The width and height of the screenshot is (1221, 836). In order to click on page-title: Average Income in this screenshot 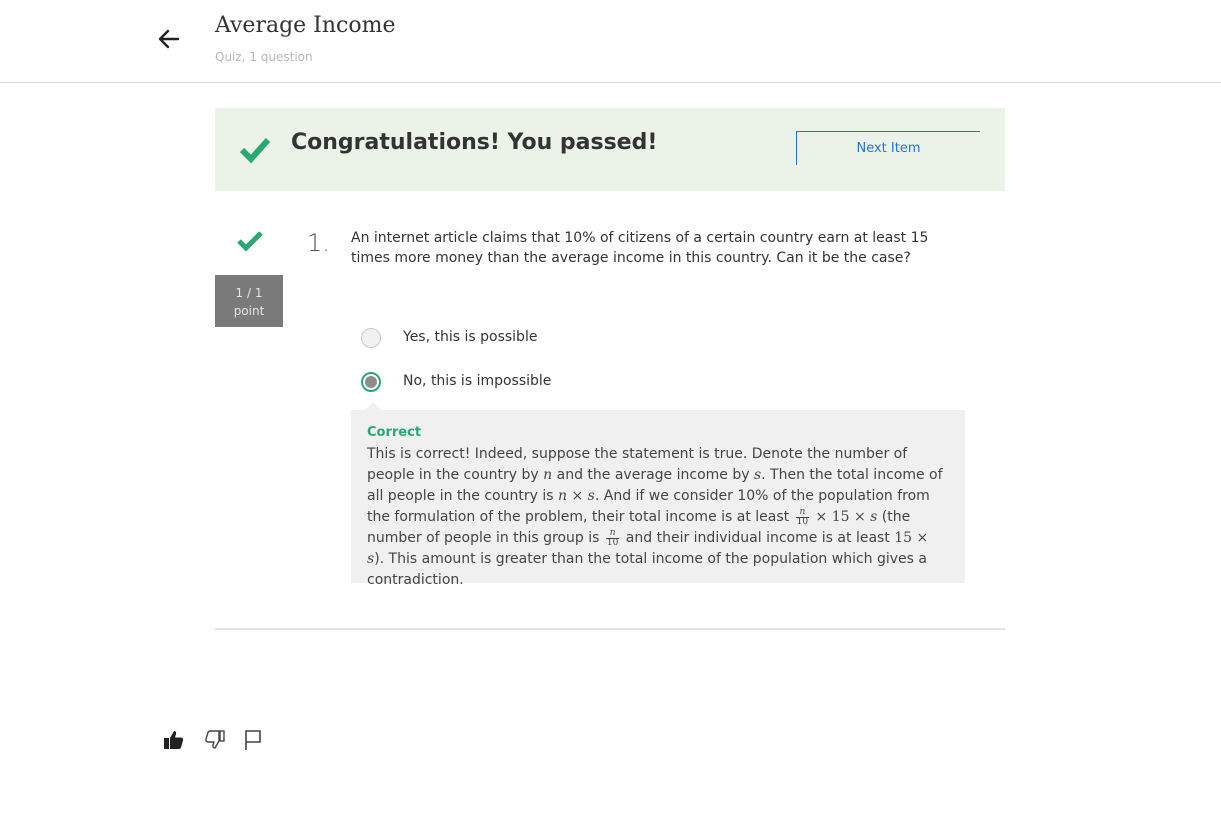, I will do `click(305, 25)`.